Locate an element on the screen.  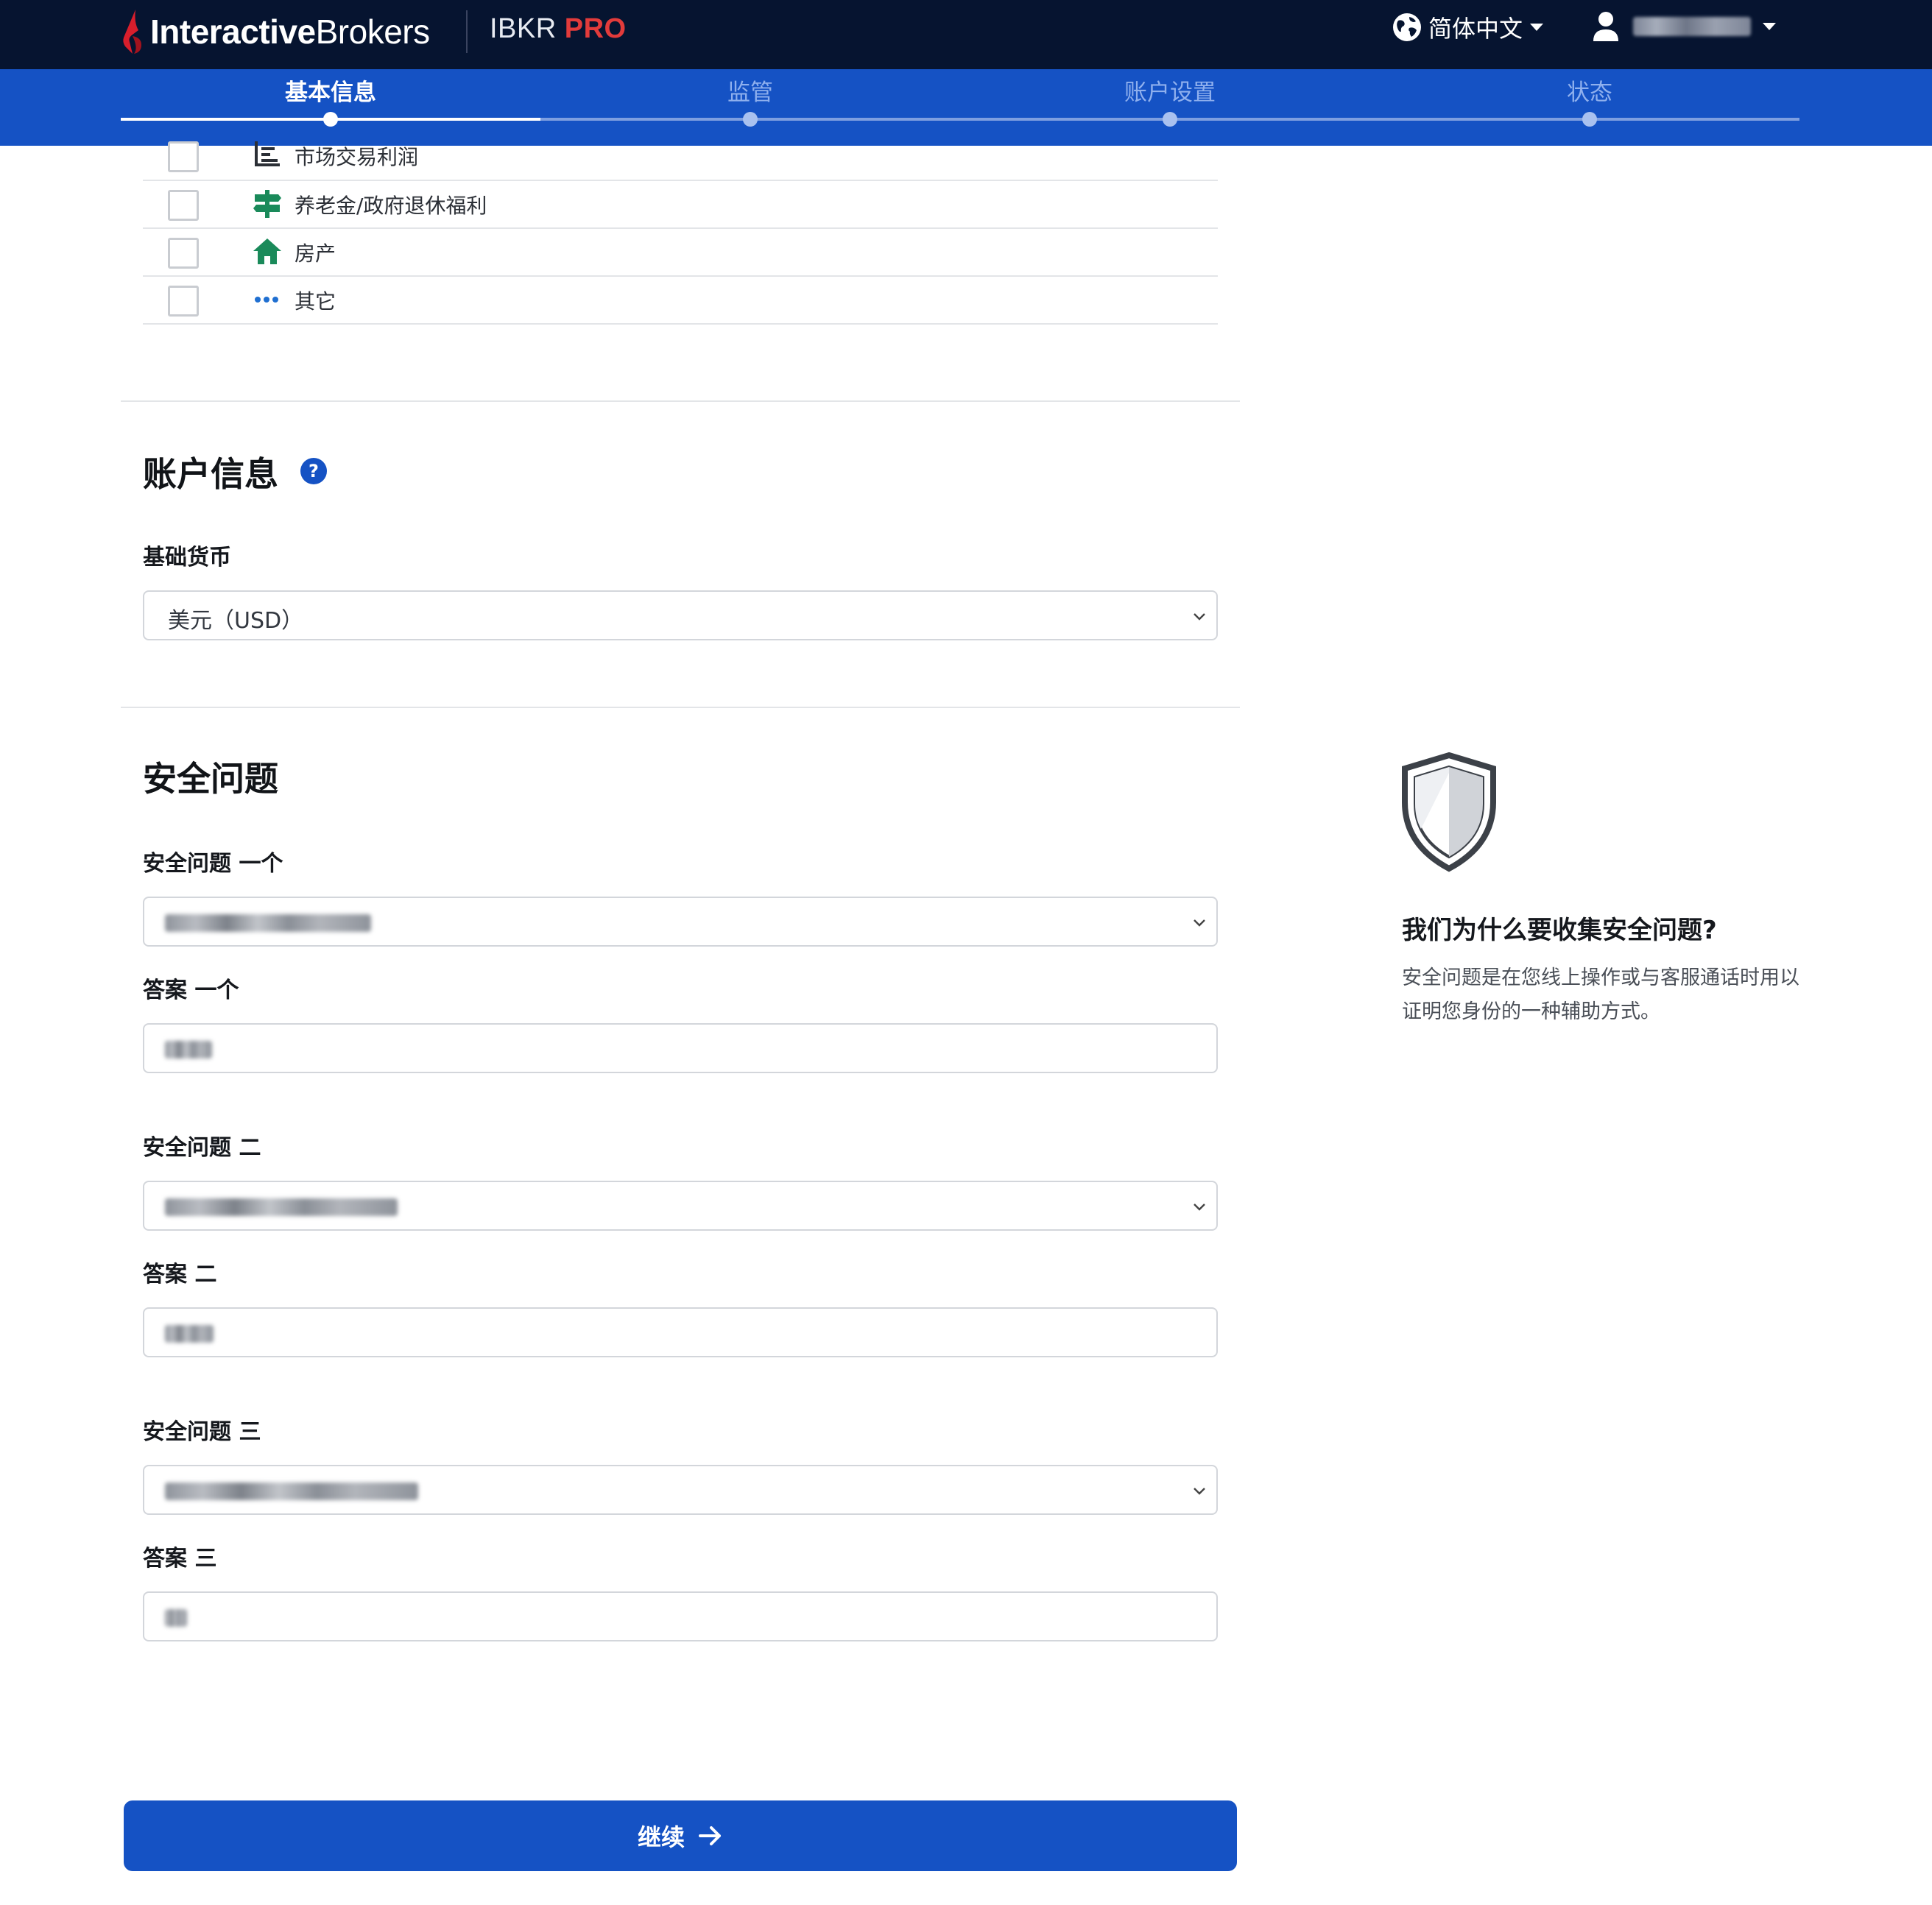
checkbox-other is located at coordinates (183, 301).